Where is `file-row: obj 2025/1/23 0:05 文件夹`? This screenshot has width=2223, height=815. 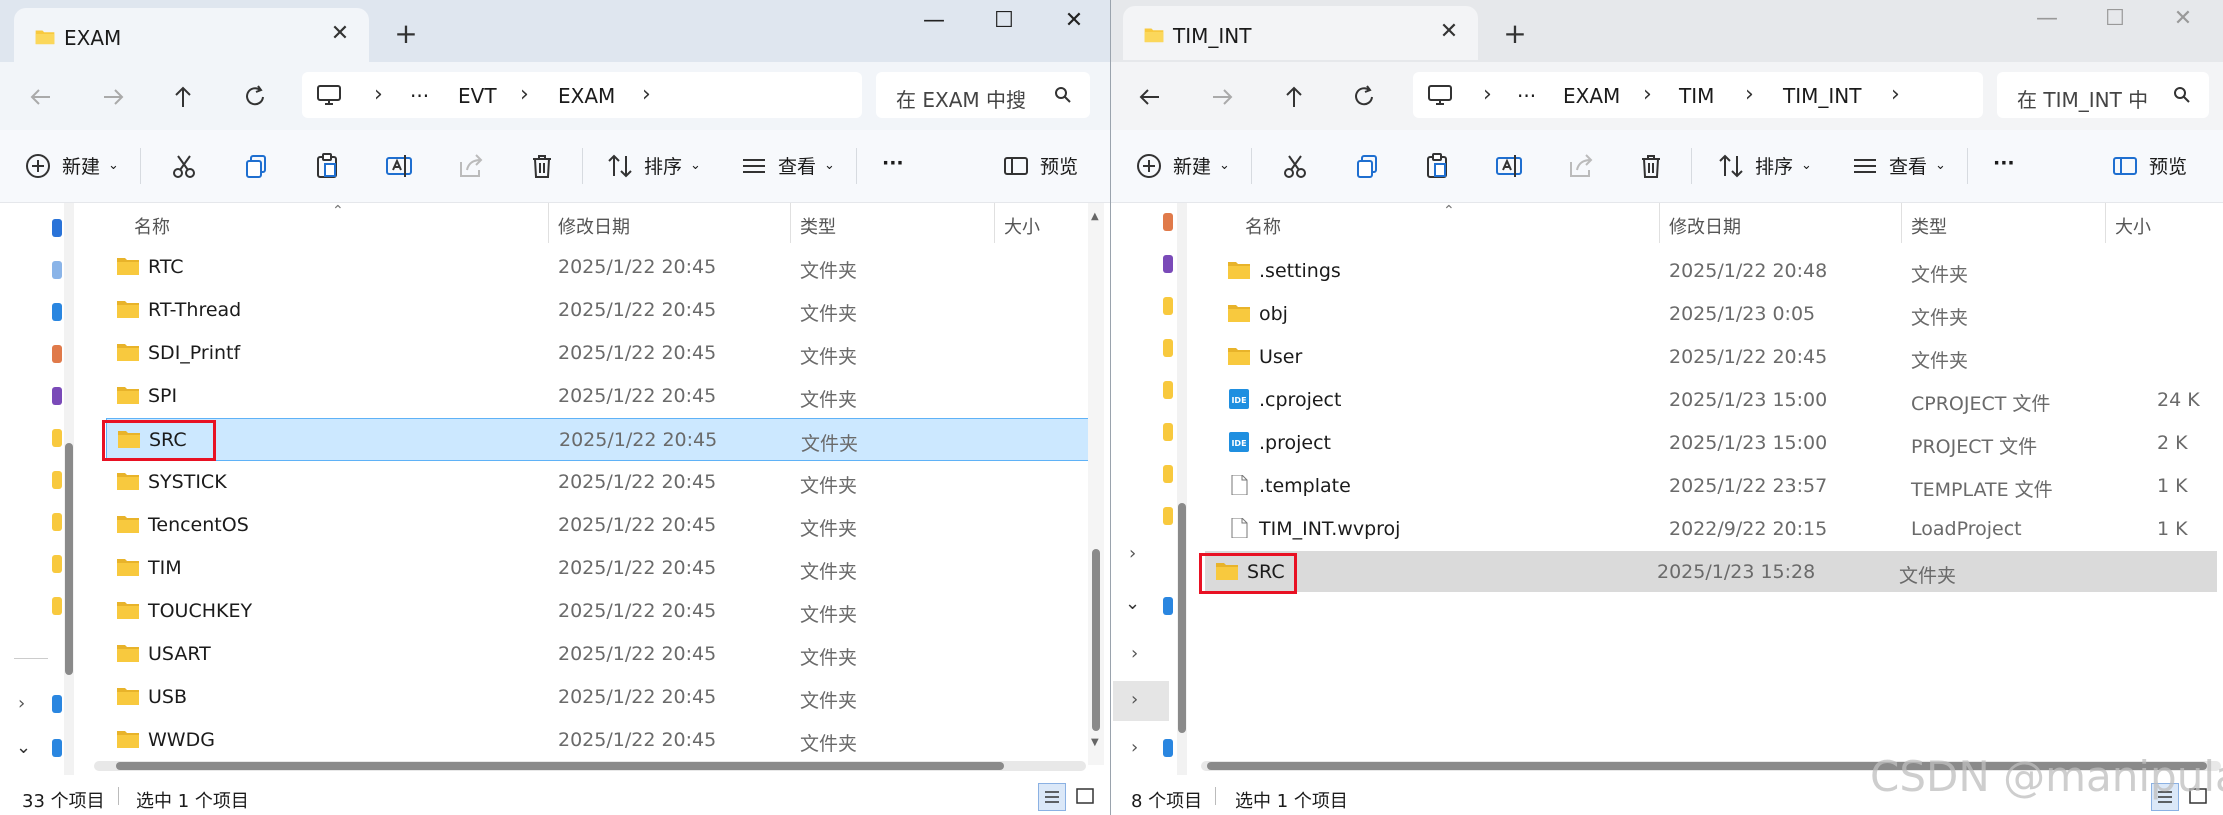 file-row: obj 2025/1/23 0:05 文件夹 is located at coordinates (1717, 313).